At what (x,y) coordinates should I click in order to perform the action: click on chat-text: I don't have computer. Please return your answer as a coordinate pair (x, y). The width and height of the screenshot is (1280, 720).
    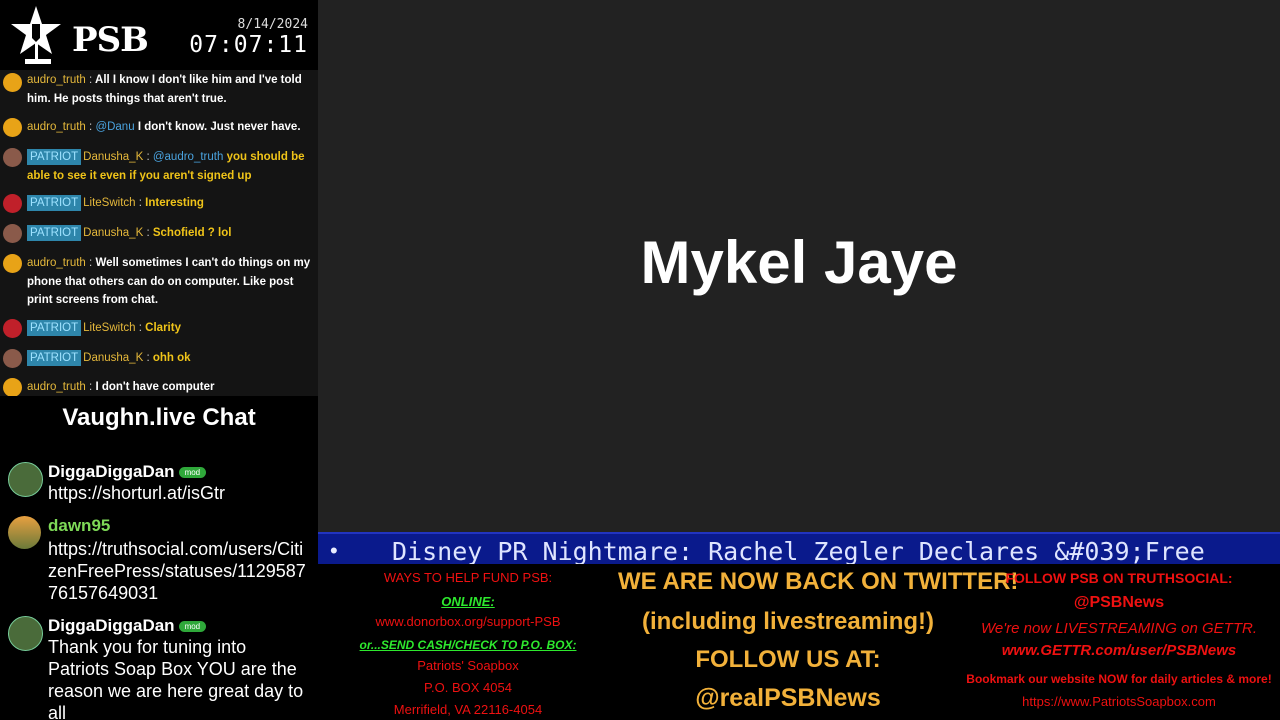
    Looking at the image, I should click on (155, 387).